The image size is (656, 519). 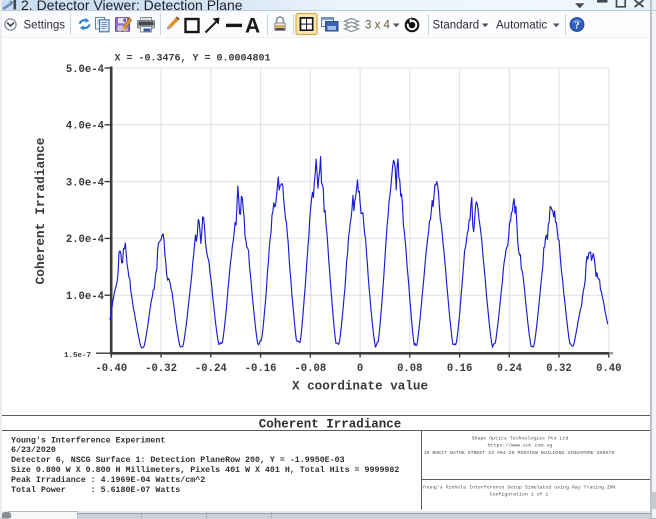 I want to click on svg-text: 1.0e-4, so click(x=85, y=297).